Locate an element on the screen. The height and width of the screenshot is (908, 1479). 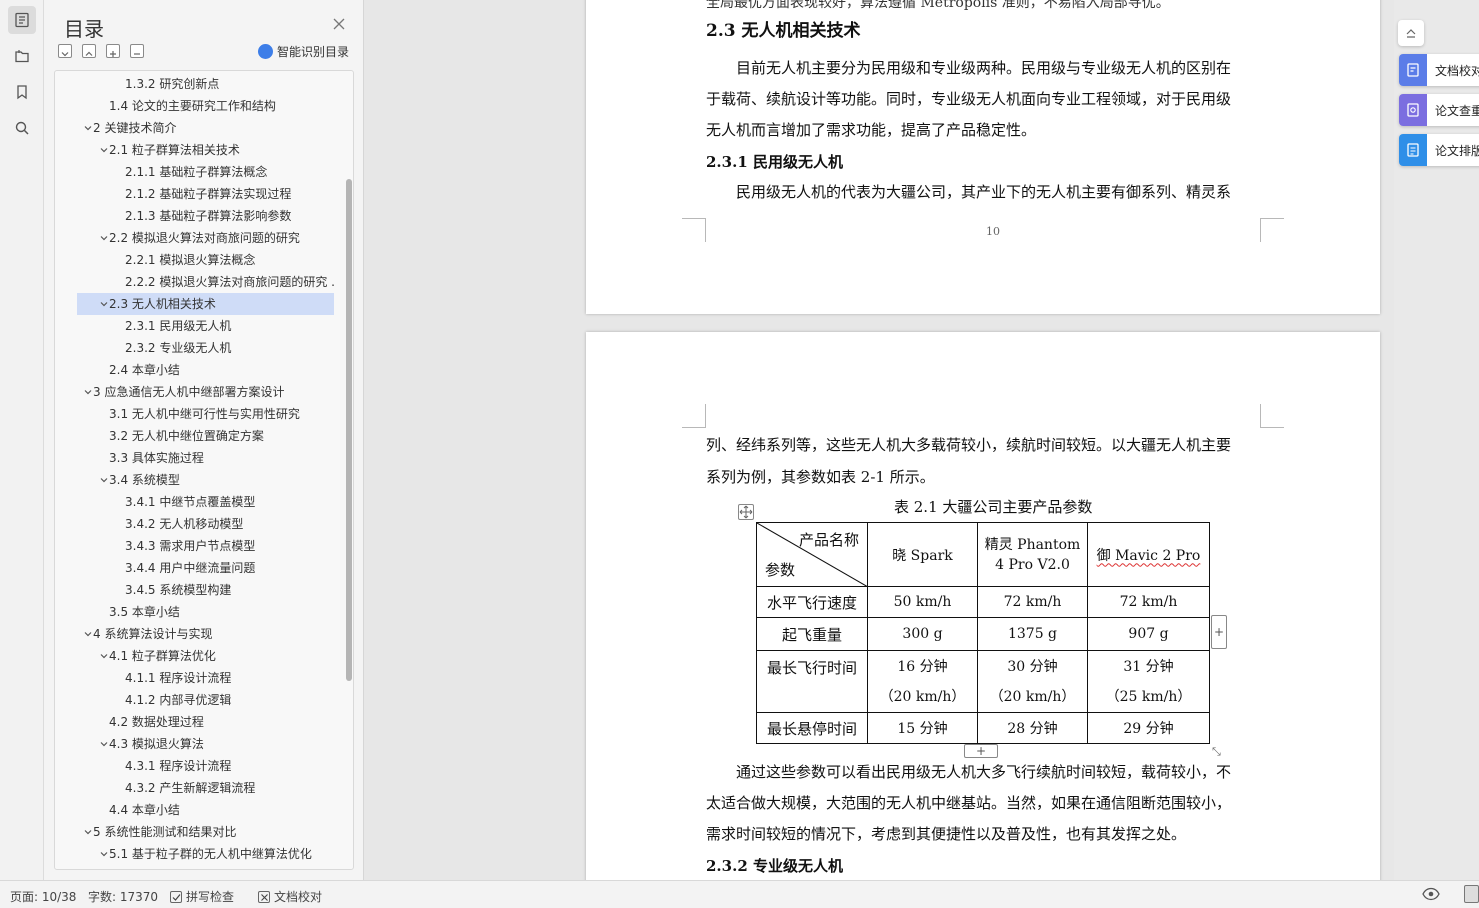
page-indicator: 页面: 10/38 is located at coordinates (43, 896).